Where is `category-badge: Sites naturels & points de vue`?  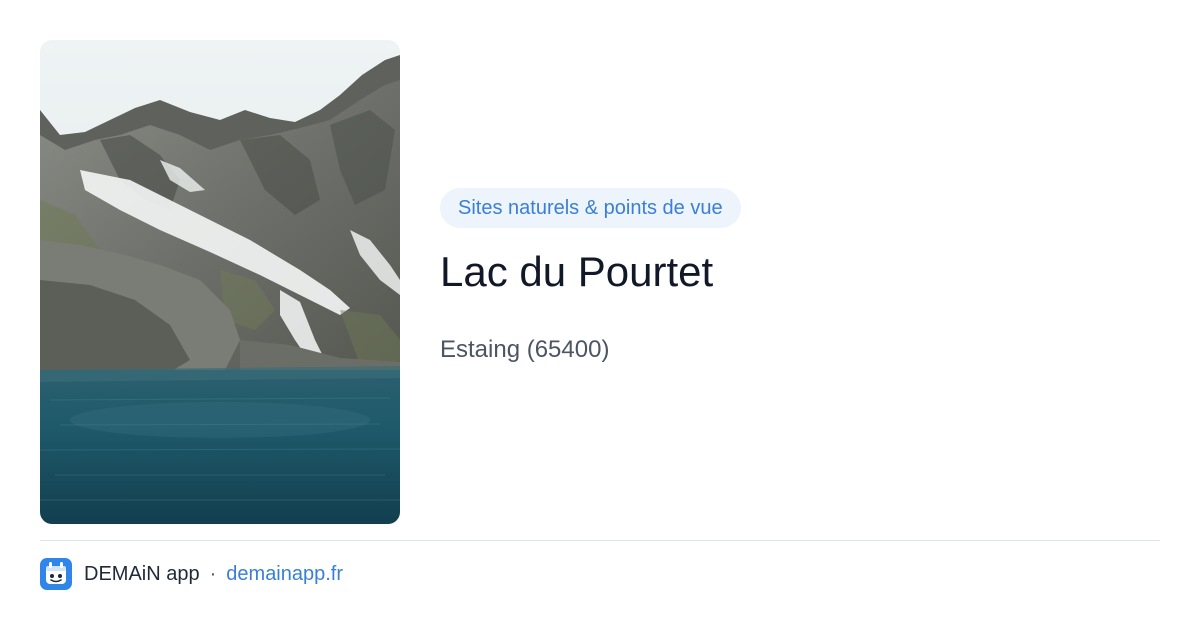 category-badge: Sites naturels & points de vue is located at coordinates (590, 208).